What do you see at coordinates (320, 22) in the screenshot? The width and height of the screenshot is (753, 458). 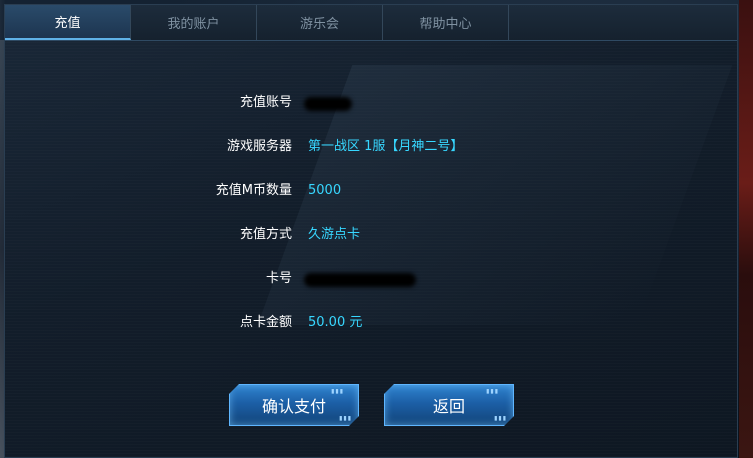 I see `tab-club: 游乐会` at bounding box center [320, 22].